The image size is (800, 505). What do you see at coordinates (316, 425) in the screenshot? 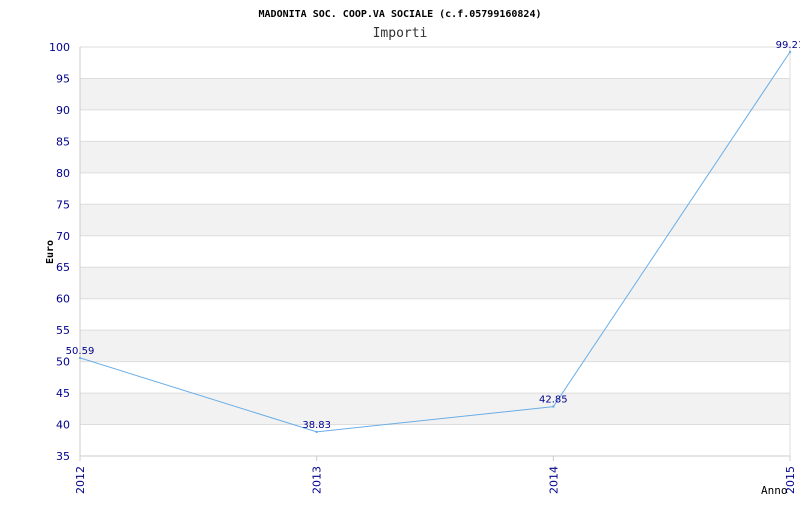
I see `data-label: 38.83` at bounding box center [316, 425].